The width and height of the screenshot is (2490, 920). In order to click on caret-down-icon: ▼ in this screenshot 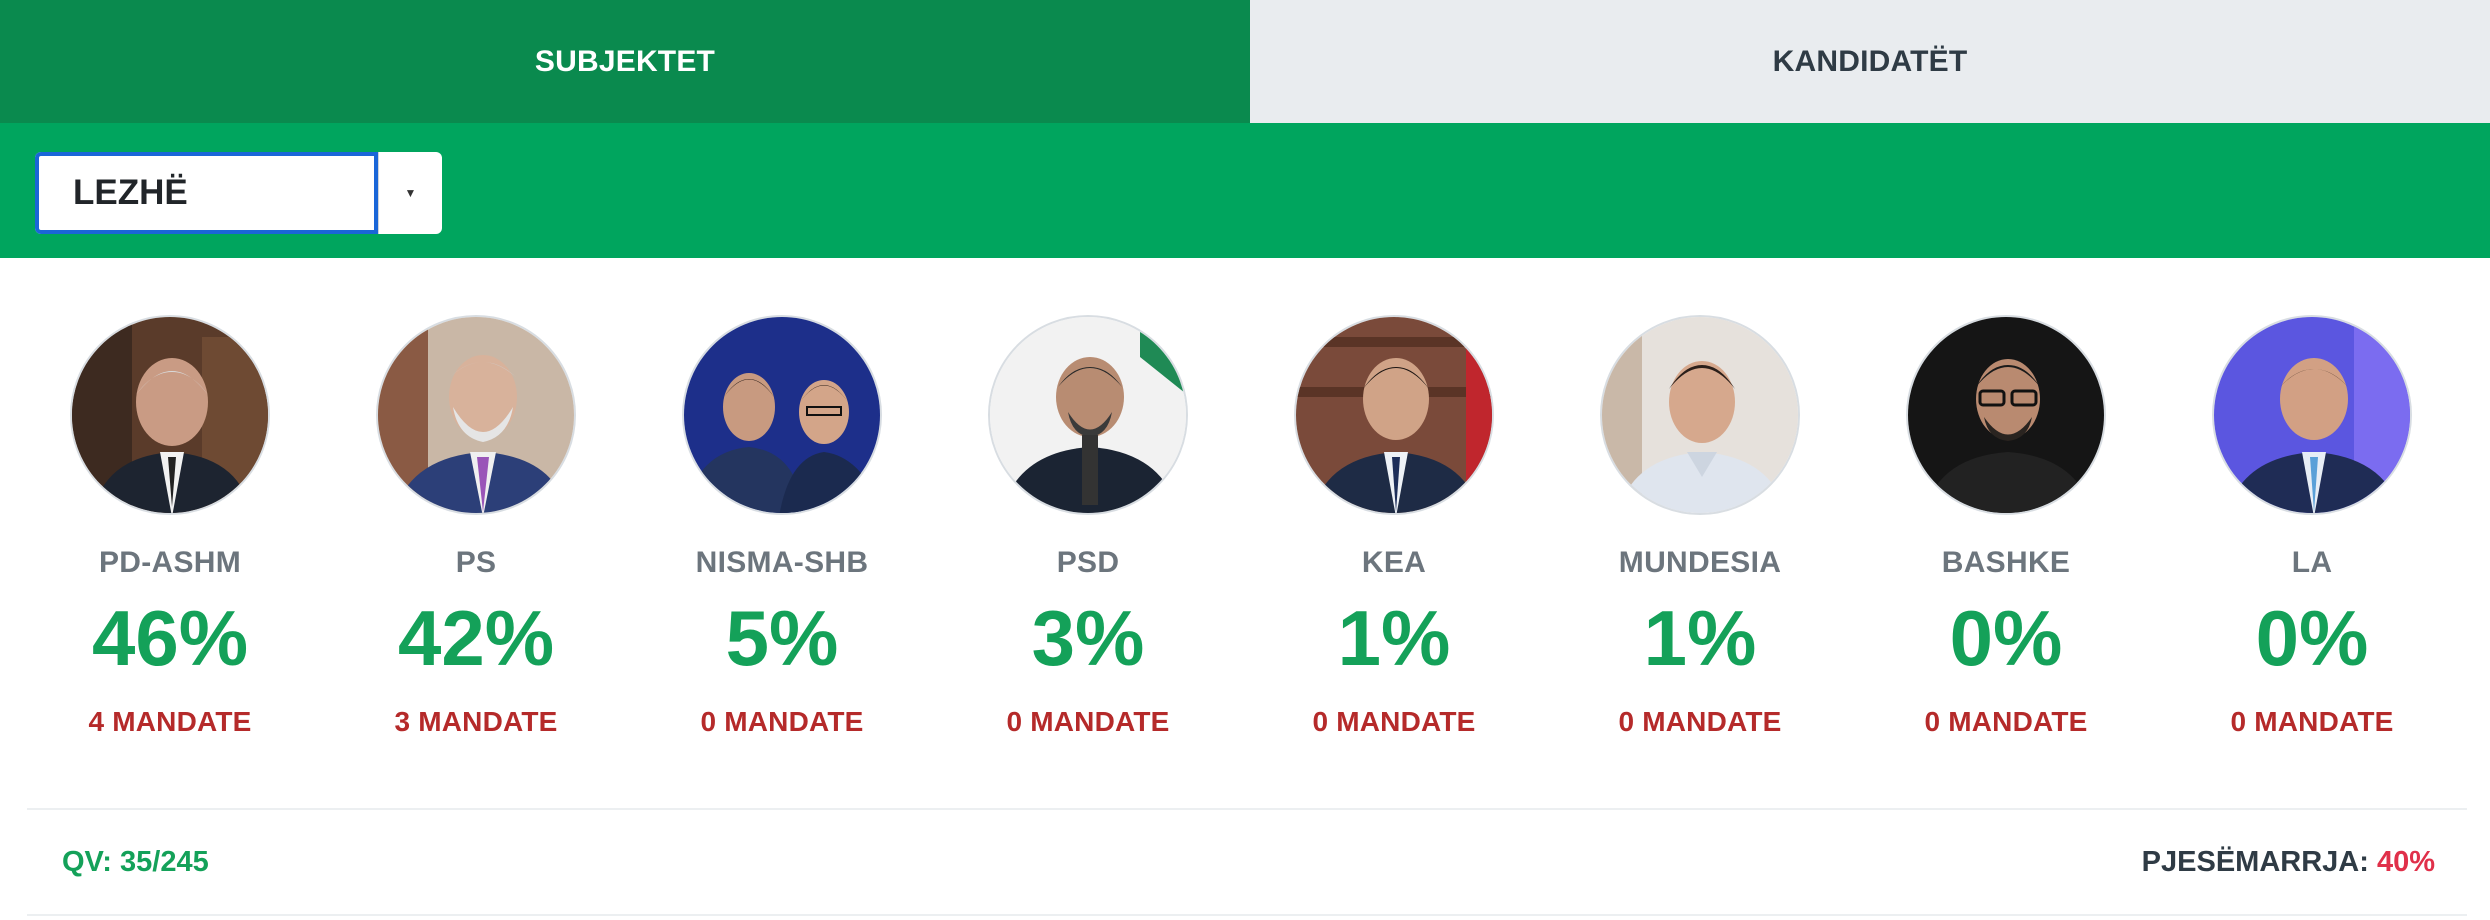, I will do `click(410, 193)`.